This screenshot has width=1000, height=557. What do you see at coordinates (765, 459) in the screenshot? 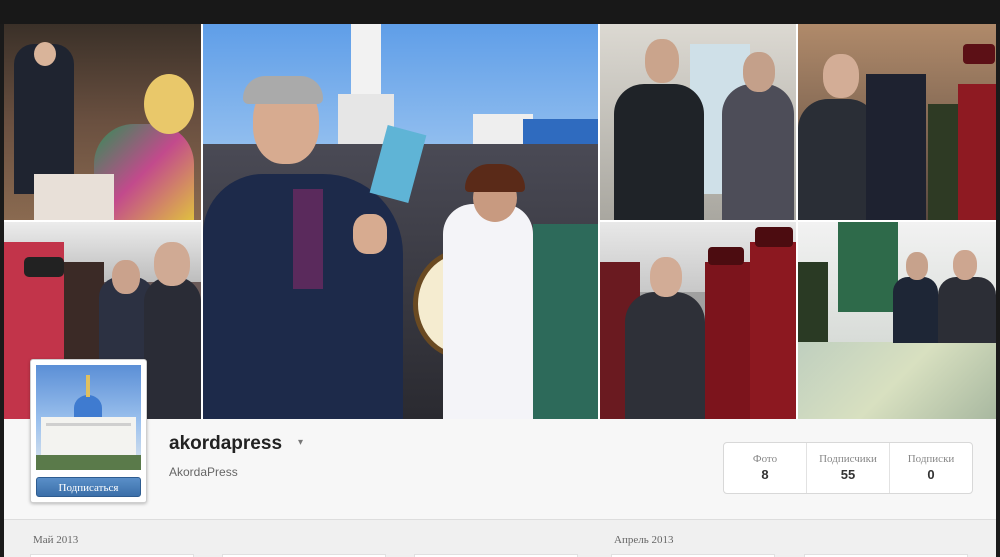
I see `stat-label: Фото` at bounding box center [765, 459].